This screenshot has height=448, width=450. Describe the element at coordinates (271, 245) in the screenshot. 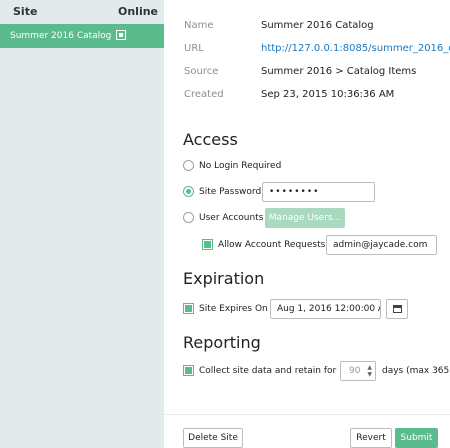

I see `allow-requests-label: Allow Account Requests` at that location.